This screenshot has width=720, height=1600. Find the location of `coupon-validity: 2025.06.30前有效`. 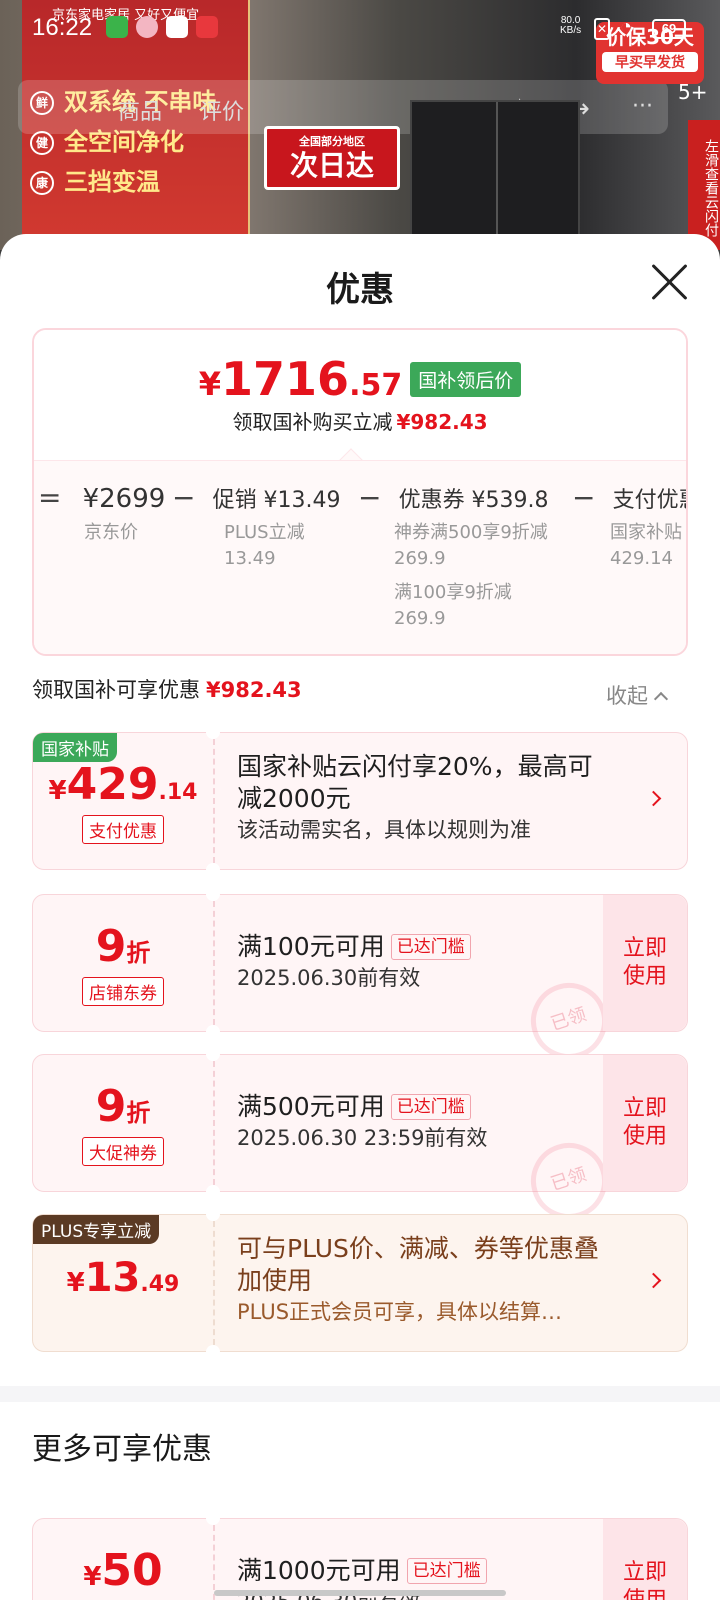

coupon-validity: 2025.06.30前有效 is located at coordinates (329, 978).